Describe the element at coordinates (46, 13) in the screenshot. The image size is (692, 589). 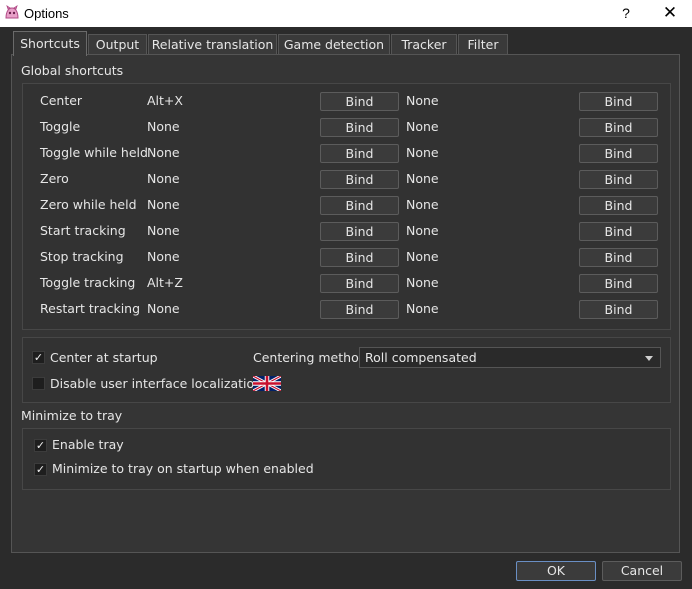
I see `window-title: Options` at that location.